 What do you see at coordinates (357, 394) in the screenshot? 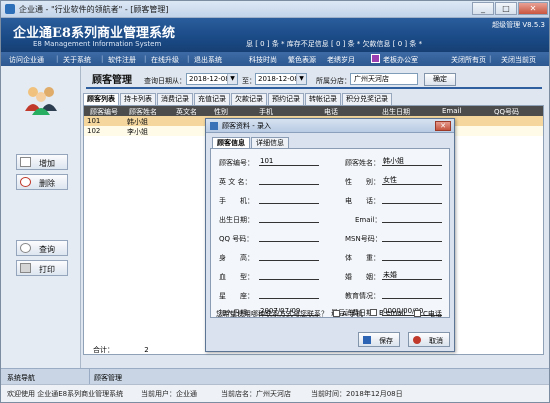
I see `current-time: 当前时间：2018年12月08日` at bounding box center [357, 394].